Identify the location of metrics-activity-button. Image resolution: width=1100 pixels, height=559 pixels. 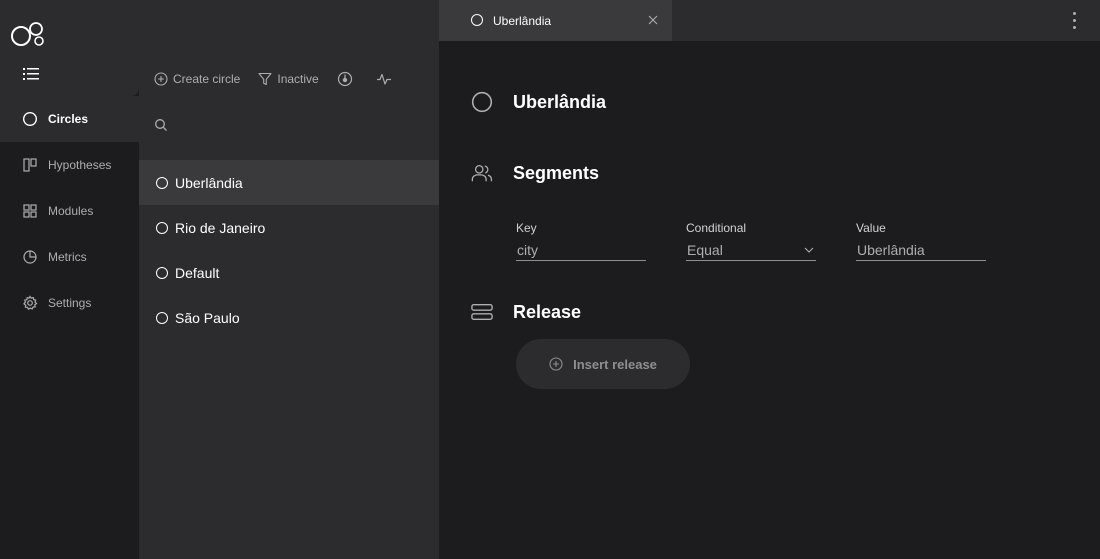
(386, 79).